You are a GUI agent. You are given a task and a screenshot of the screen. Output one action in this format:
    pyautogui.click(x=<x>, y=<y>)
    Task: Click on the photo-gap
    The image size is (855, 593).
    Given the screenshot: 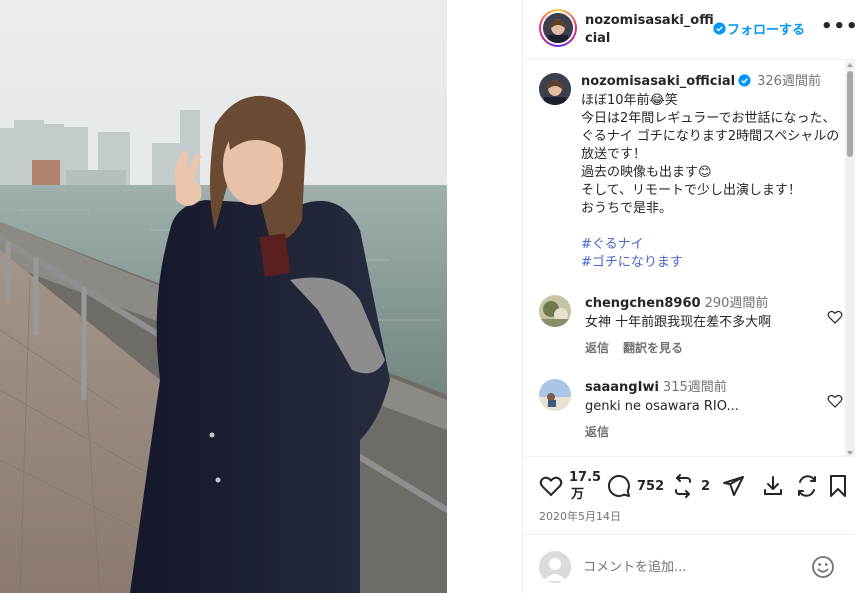 What is the action you would take?
    pyautogui.click(x=484, y=296)
    